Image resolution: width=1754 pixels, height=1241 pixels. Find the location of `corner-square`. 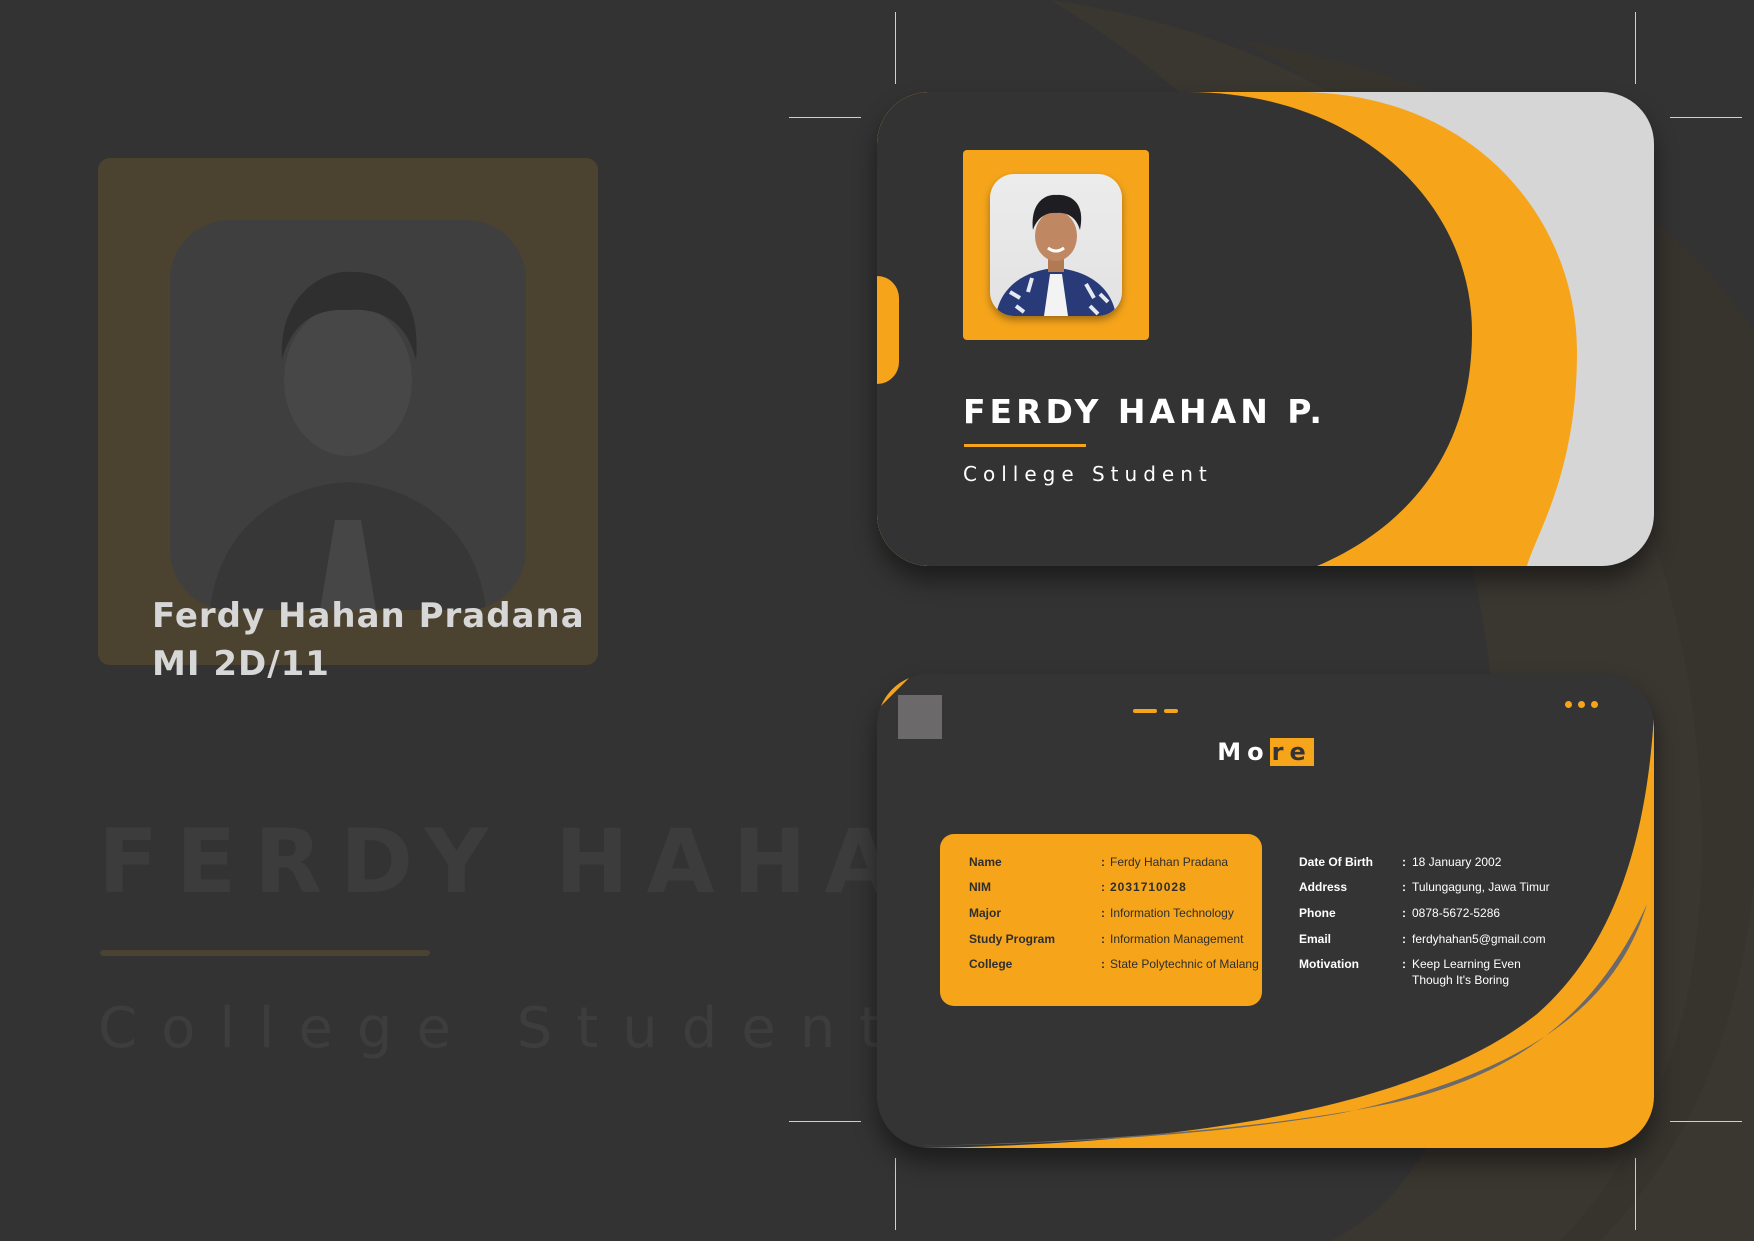

corner-square is located at coordinates (920, 717).